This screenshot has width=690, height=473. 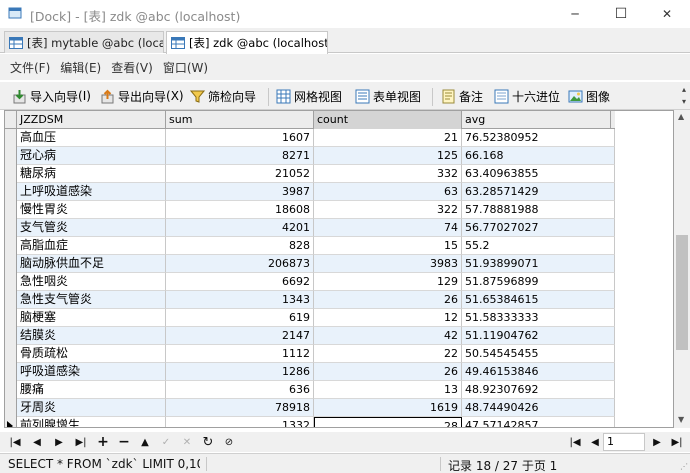 What do you see at coordinates (388, 422) in the screenshot?
I see `table-cell-count: 28` at bounding box center [388, 422].